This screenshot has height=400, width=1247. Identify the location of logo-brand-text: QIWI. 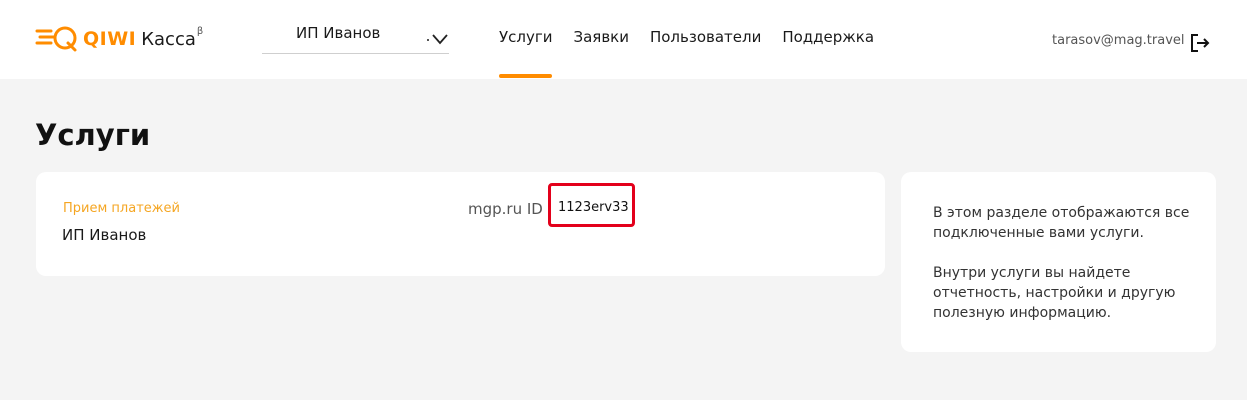
(110, 39).